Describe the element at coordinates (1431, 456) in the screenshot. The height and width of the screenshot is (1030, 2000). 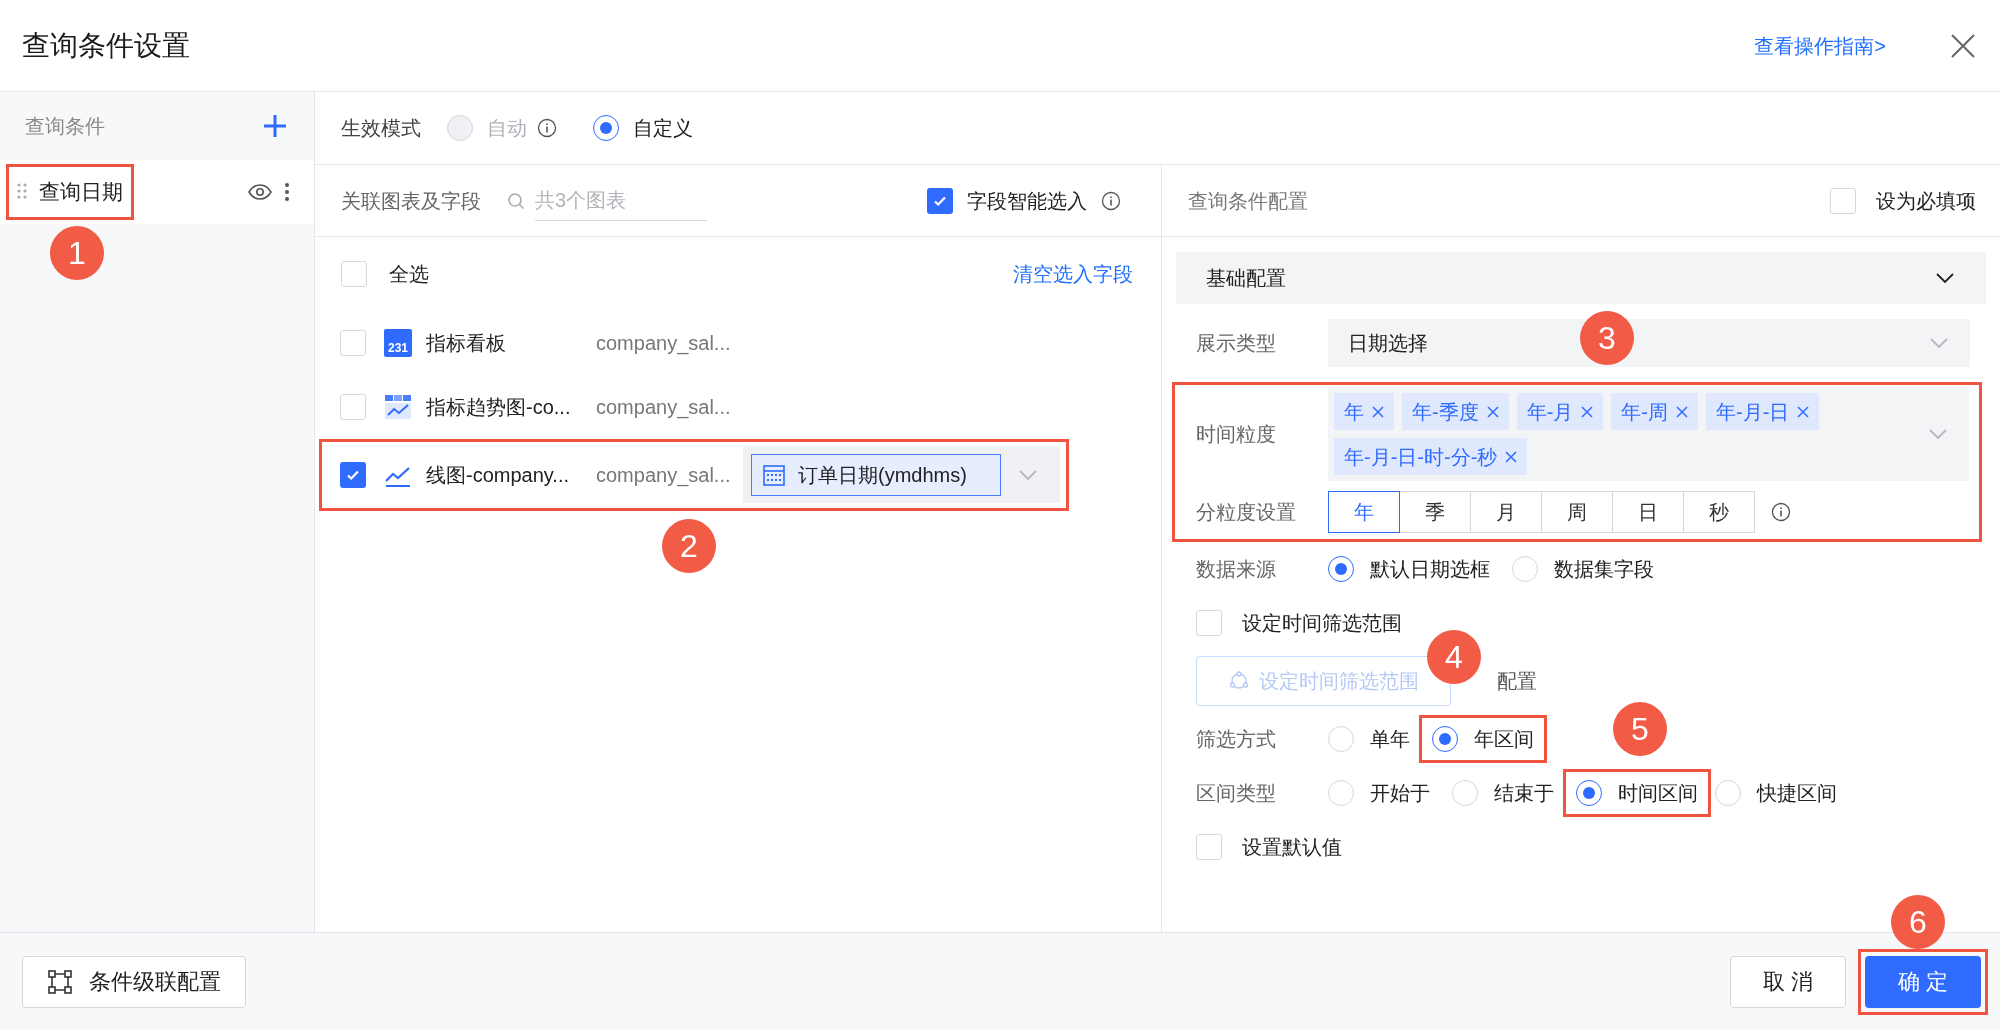
I see `granularity-tag: 年-月-日-时-分-秒` at that location.